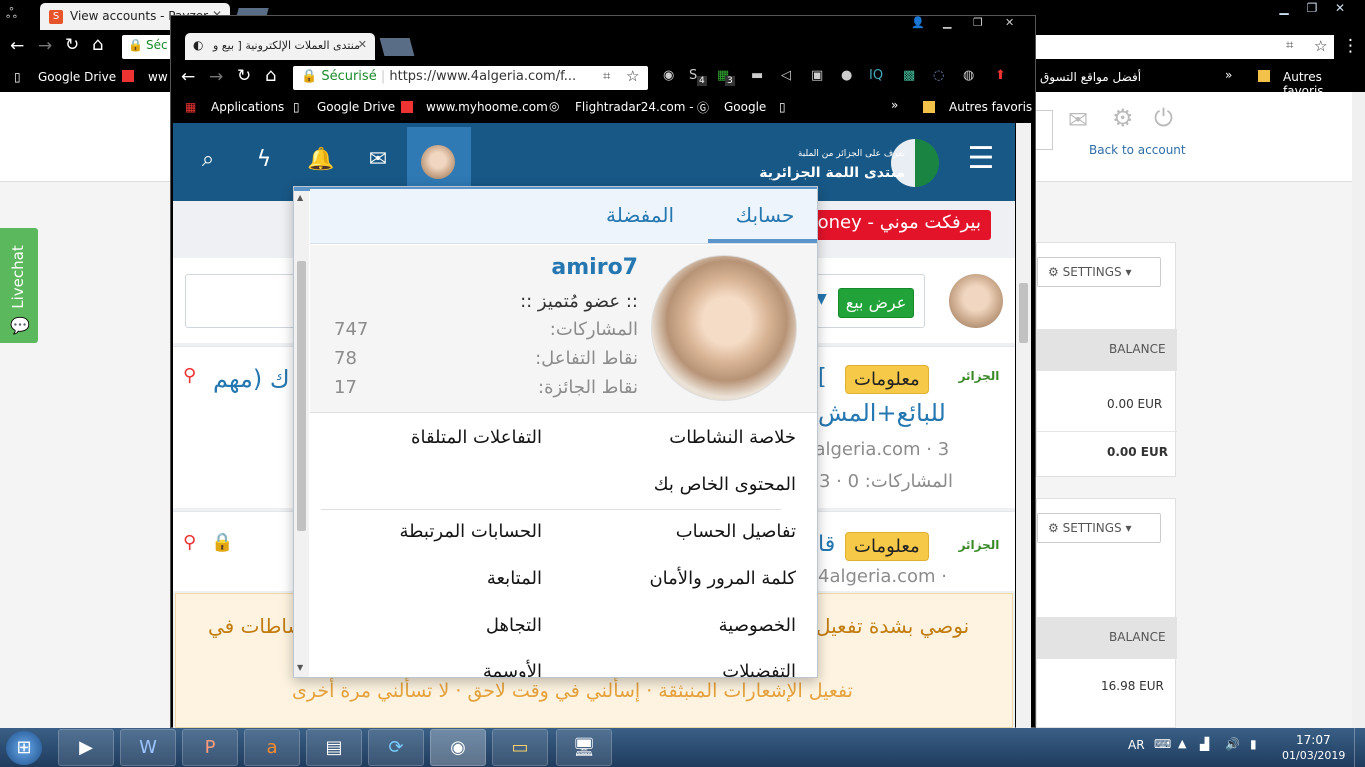 The height and width of the screenshot is (767, 1365). I want to click on outer-omnibox: 🔒 Séc, so click(149, 47).